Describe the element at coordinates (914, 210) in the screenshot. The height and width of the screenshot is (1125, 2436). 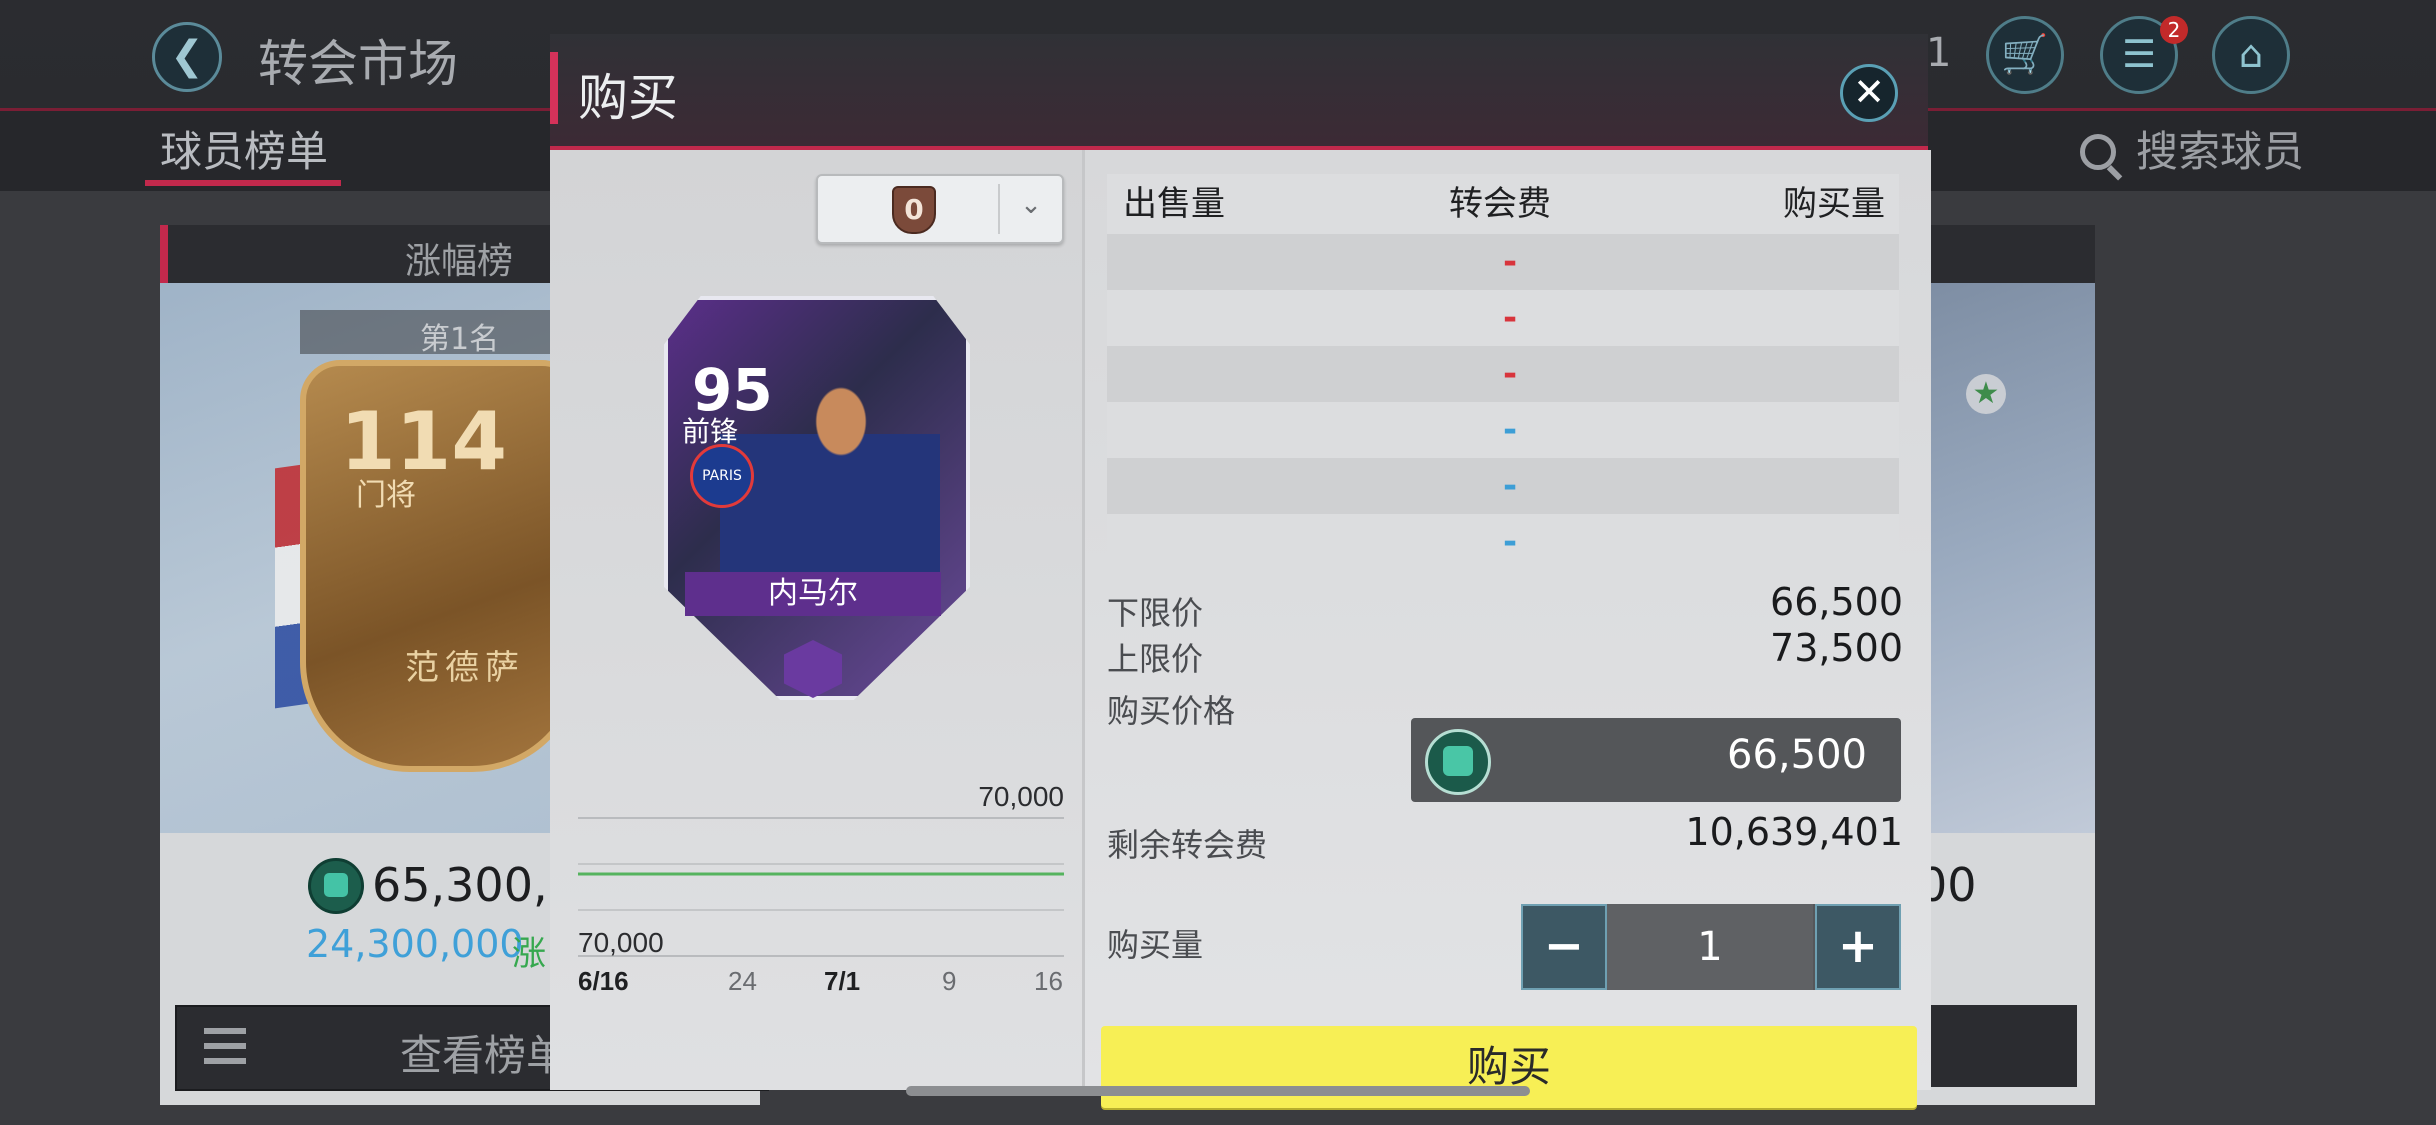
I see `level-shield-icon: 0` at that location.